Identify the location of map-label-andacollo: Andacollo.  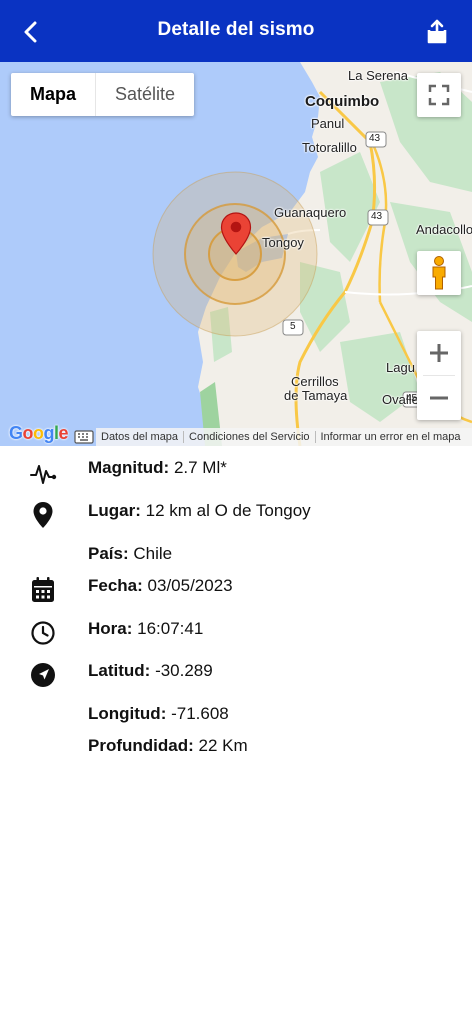
(444, 229).